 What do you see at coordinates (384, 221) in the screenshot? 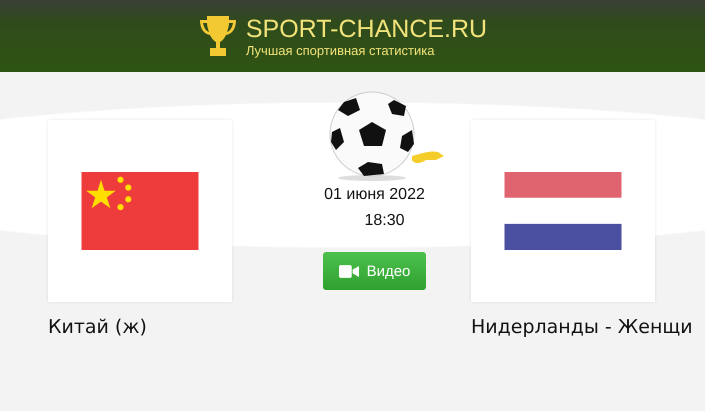
I see `match-time: 18:30` at bounding box center [384, 221].